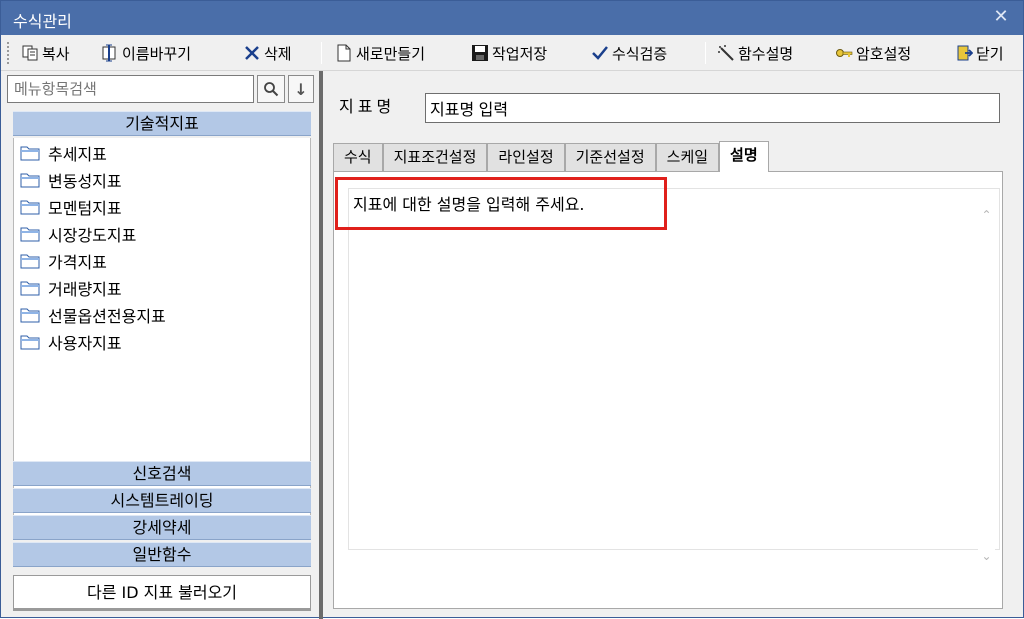  What do you see at coordinates (986, 386) in the screenshot?
I see `vertical-scrollbar: ⌃ ⌄` at bounding box center [986, 386].